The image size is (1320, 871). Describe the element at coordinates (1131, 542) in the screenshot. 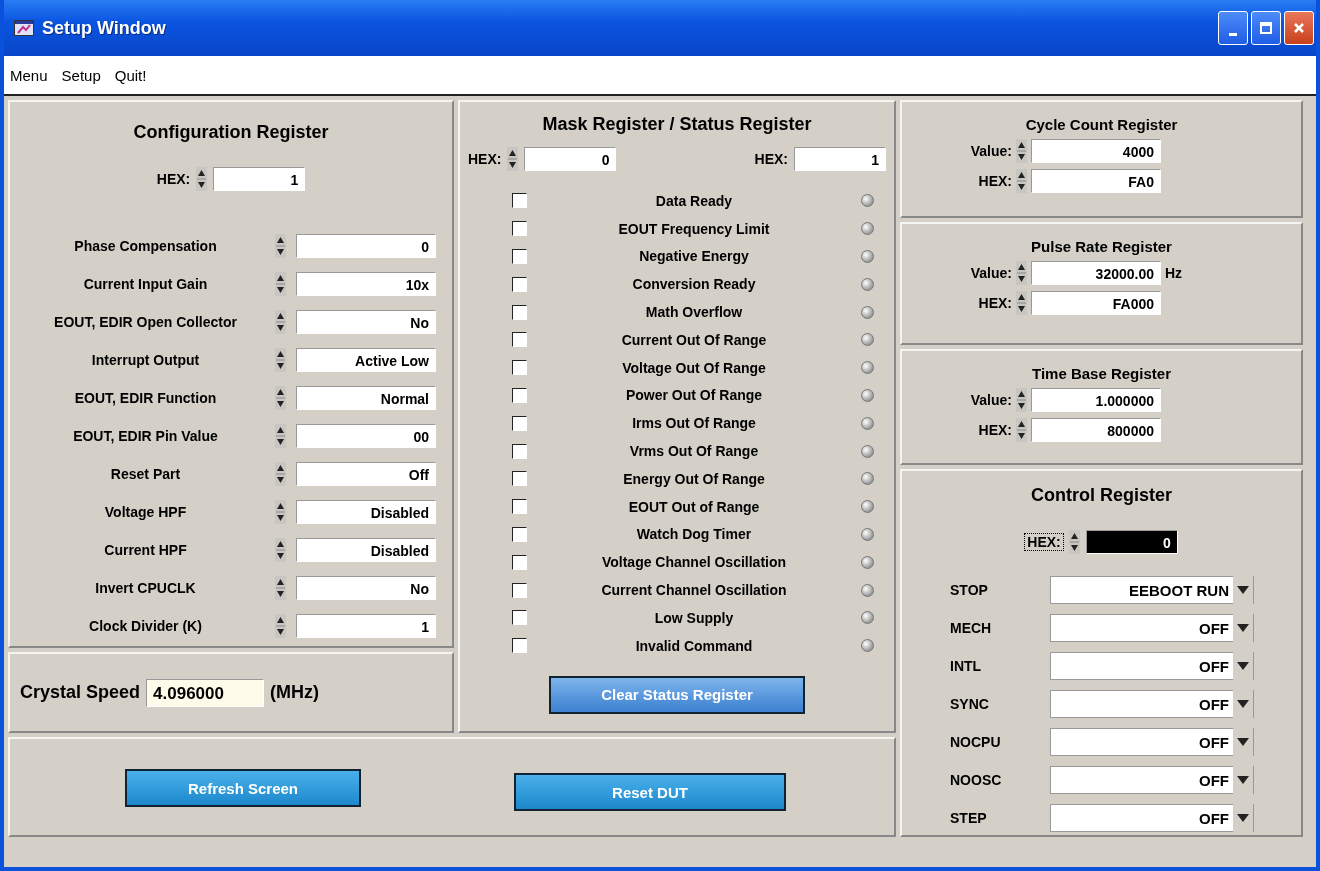

I see `hex-field: 0` at that location.